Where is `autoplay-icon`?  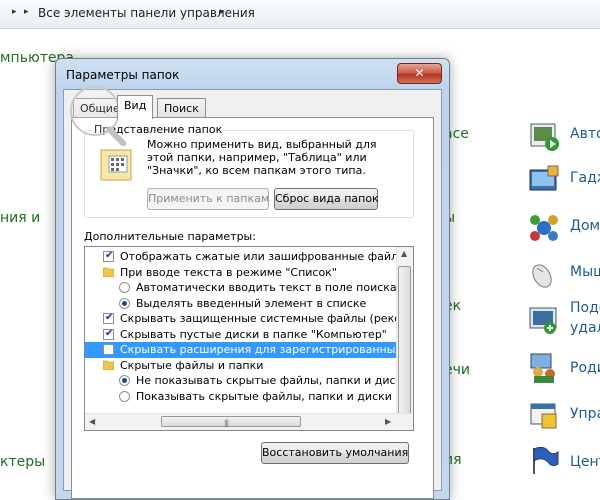
autoplay-icon is located at coordinates (544, 136).